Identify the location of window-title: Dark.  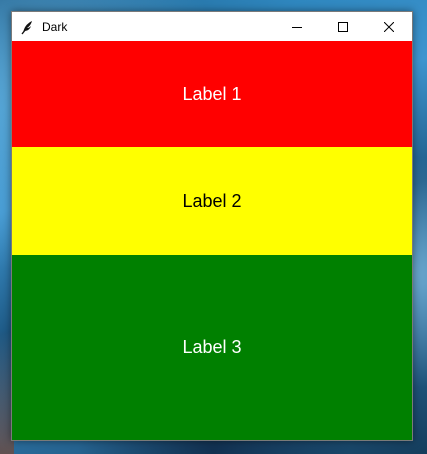
(55, 26).